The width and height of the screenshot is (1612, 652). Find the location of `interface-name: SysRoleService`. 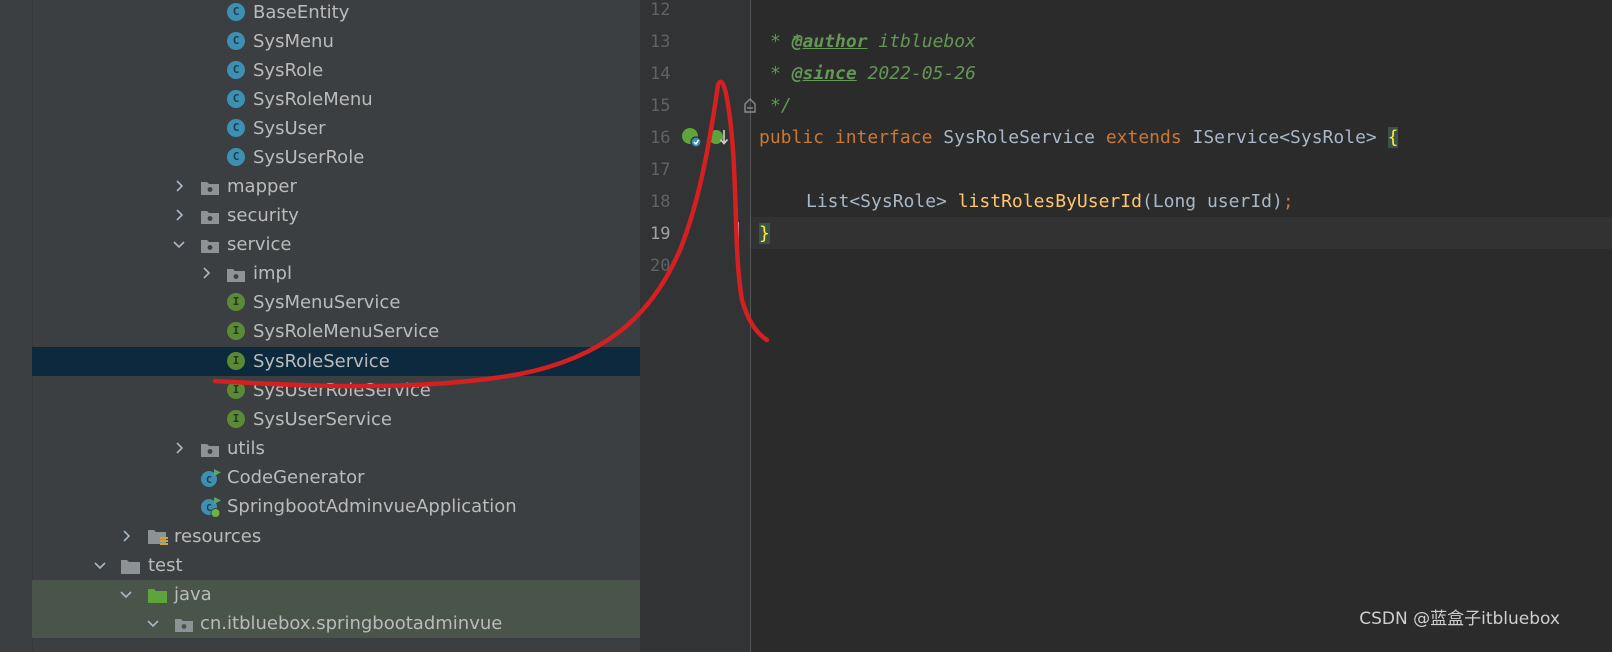

interface-name: SysRoleService is located at coordinates (1019, 137).